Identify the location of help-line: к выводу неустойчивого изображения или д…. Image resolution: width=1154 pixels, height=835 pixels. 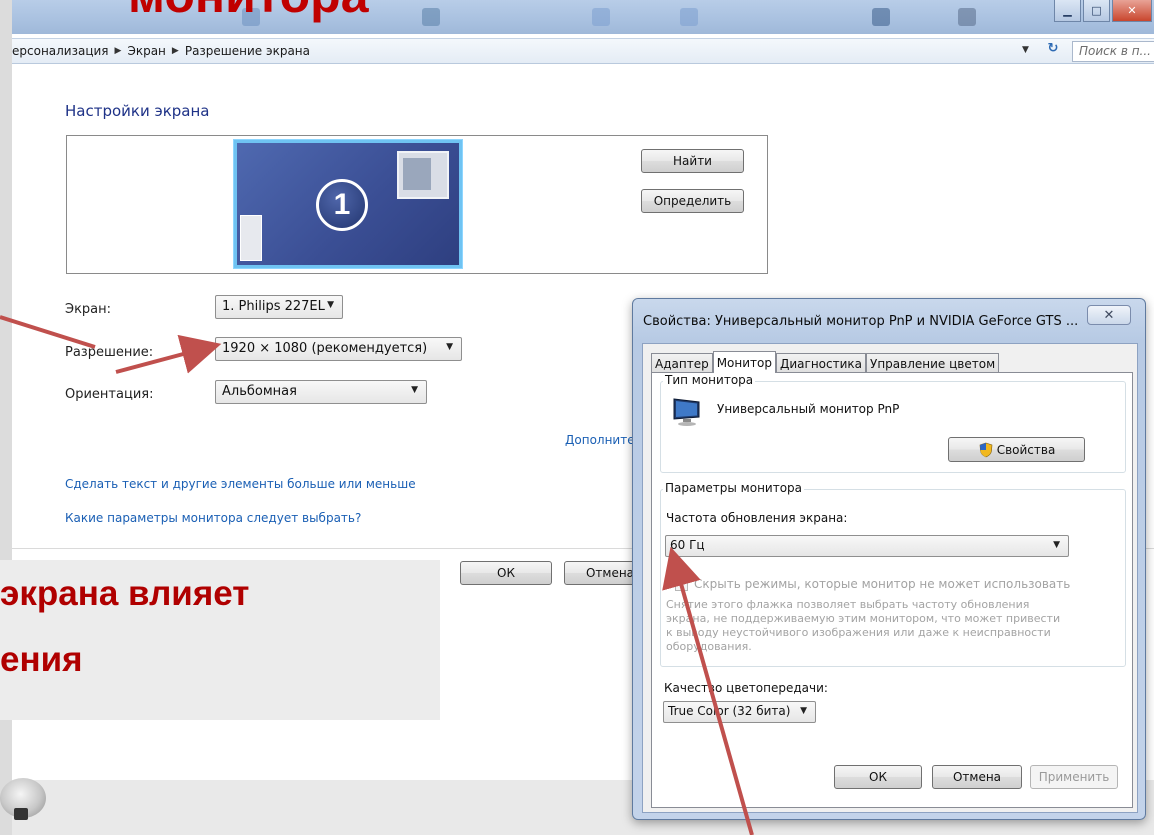
(858, 632).